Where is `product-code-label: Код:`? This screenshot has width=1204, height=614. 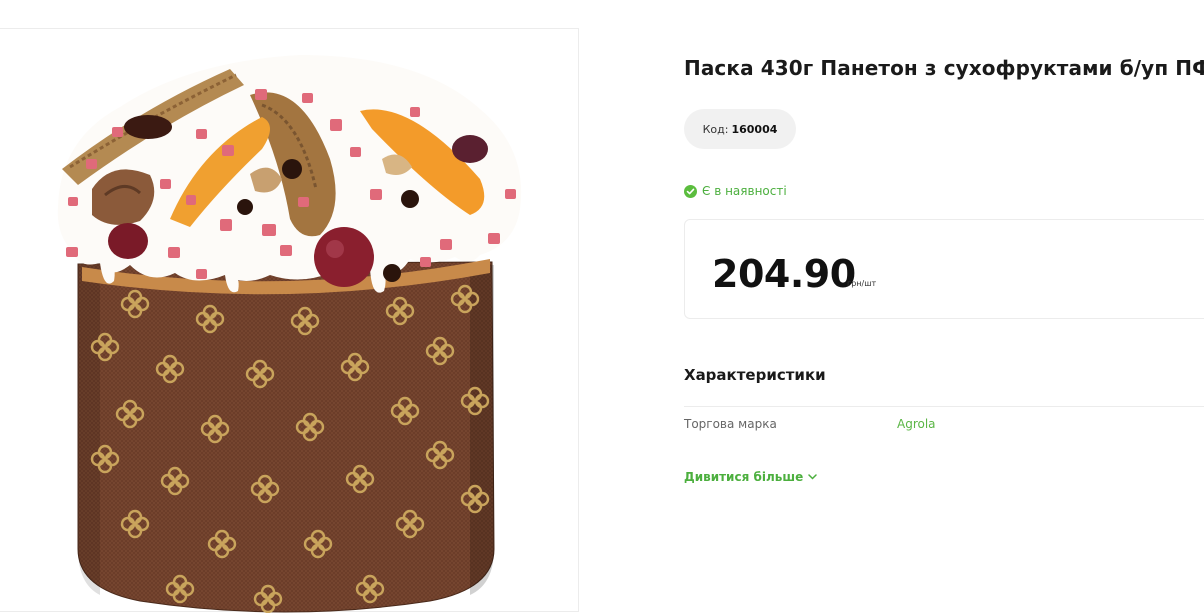
product-code-label: Код: is located at coordinates (715, 129).